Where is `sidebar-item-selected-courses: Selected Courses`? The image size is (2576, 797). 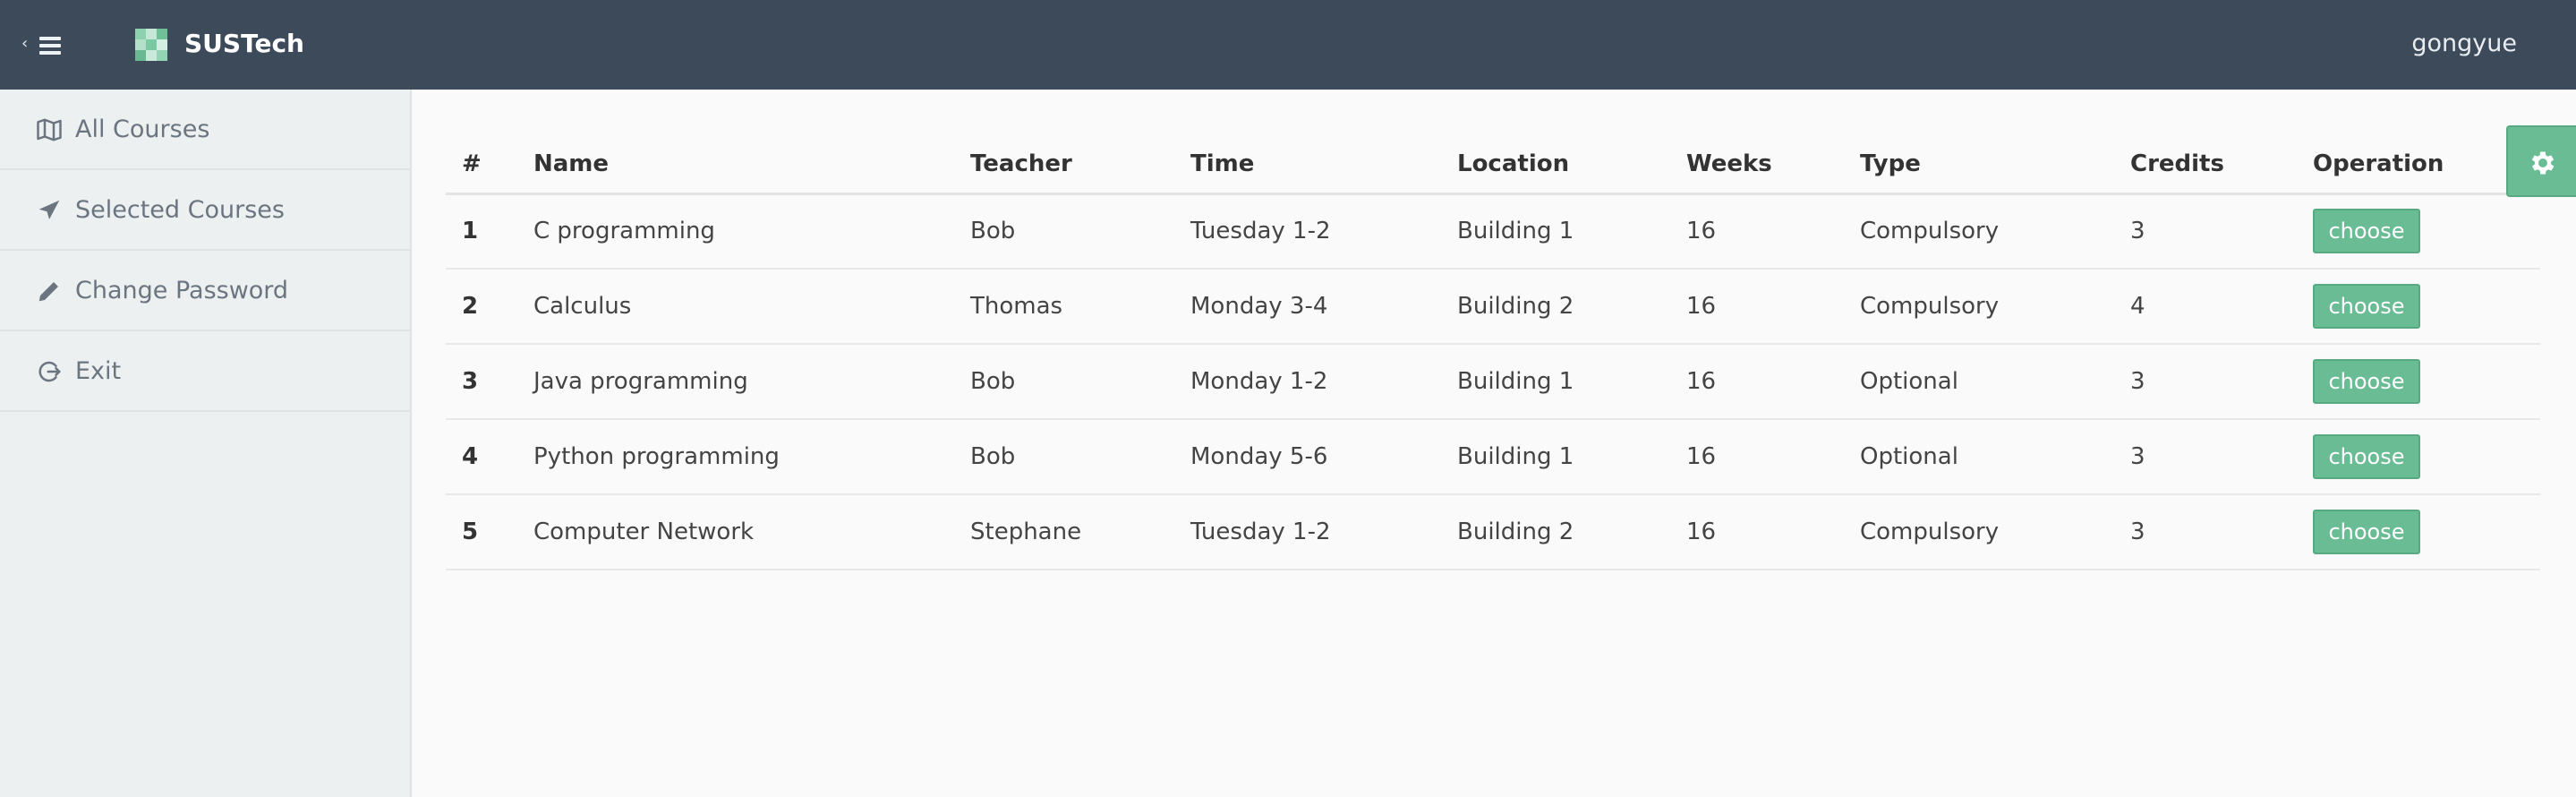 sidebar-item-selected-courses: Selected Courses is located at coordinates (205, 210).